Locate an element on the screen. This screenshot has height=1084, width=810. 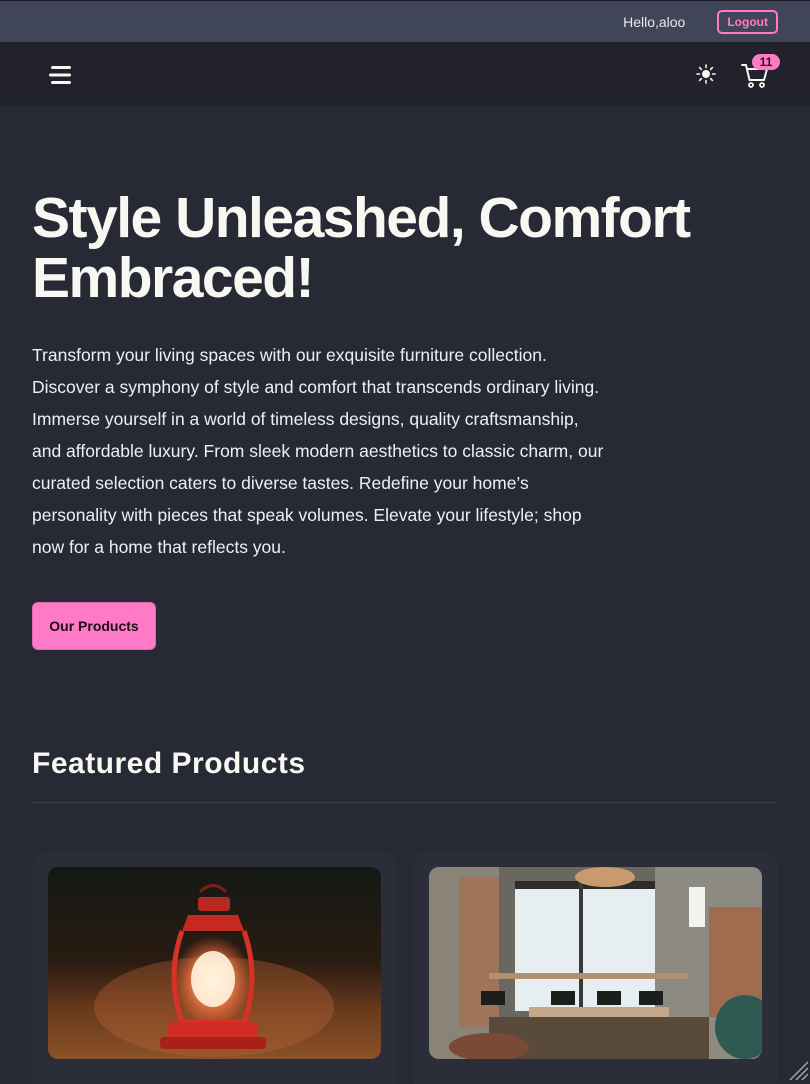
user-greeting: Hello,aloo is located at coordinates (654, 21).